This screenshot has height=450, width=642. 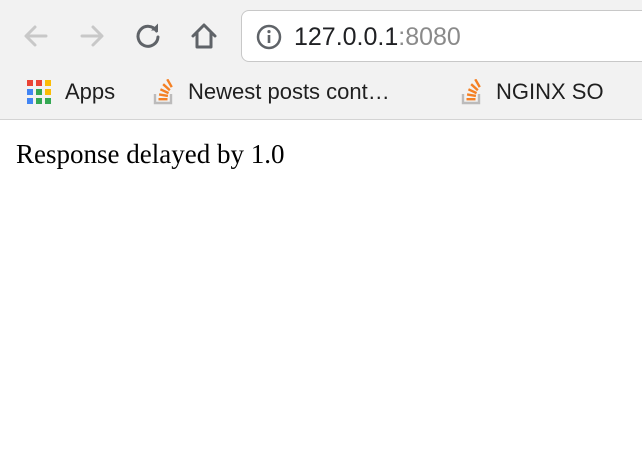 I want to click on reload-button, so click(x=148, y=36).